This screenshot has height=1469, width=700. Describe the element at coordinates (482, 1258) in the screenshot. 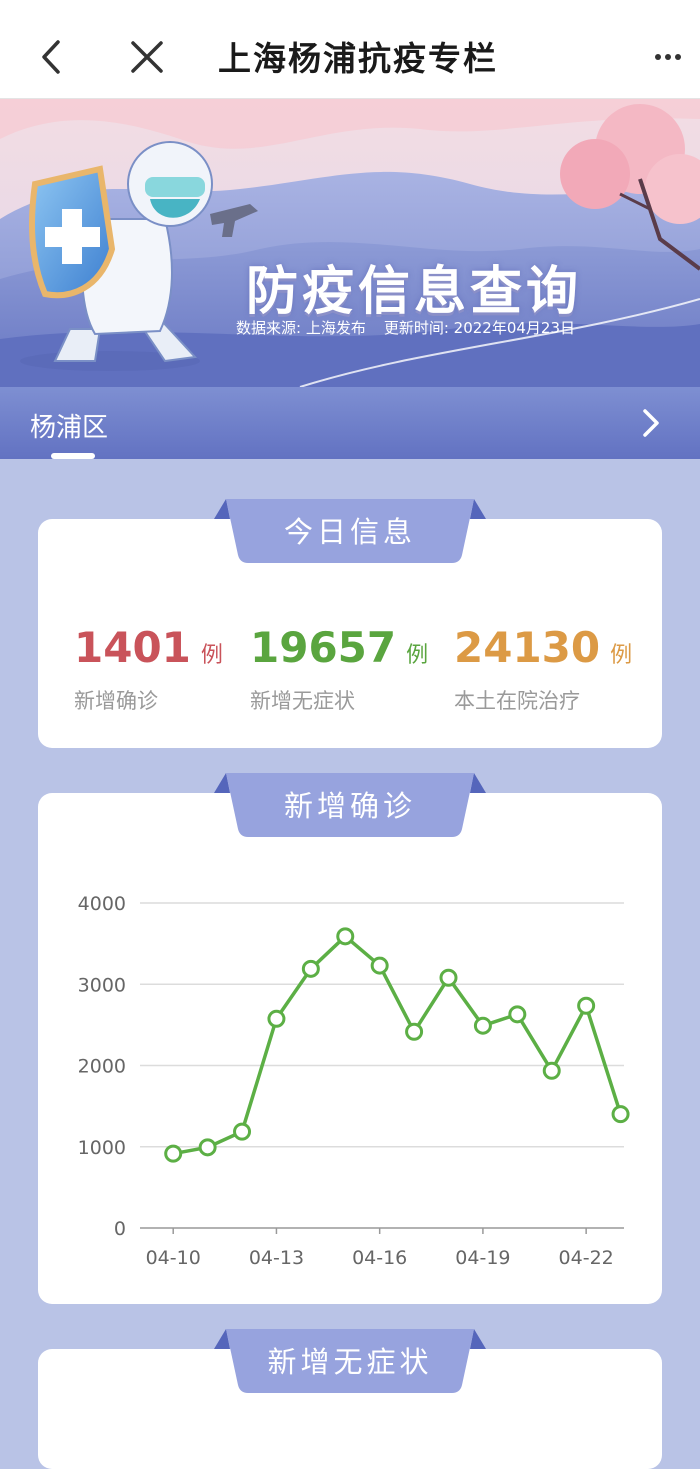

I see `x-tick-label: 04-19` at that location.